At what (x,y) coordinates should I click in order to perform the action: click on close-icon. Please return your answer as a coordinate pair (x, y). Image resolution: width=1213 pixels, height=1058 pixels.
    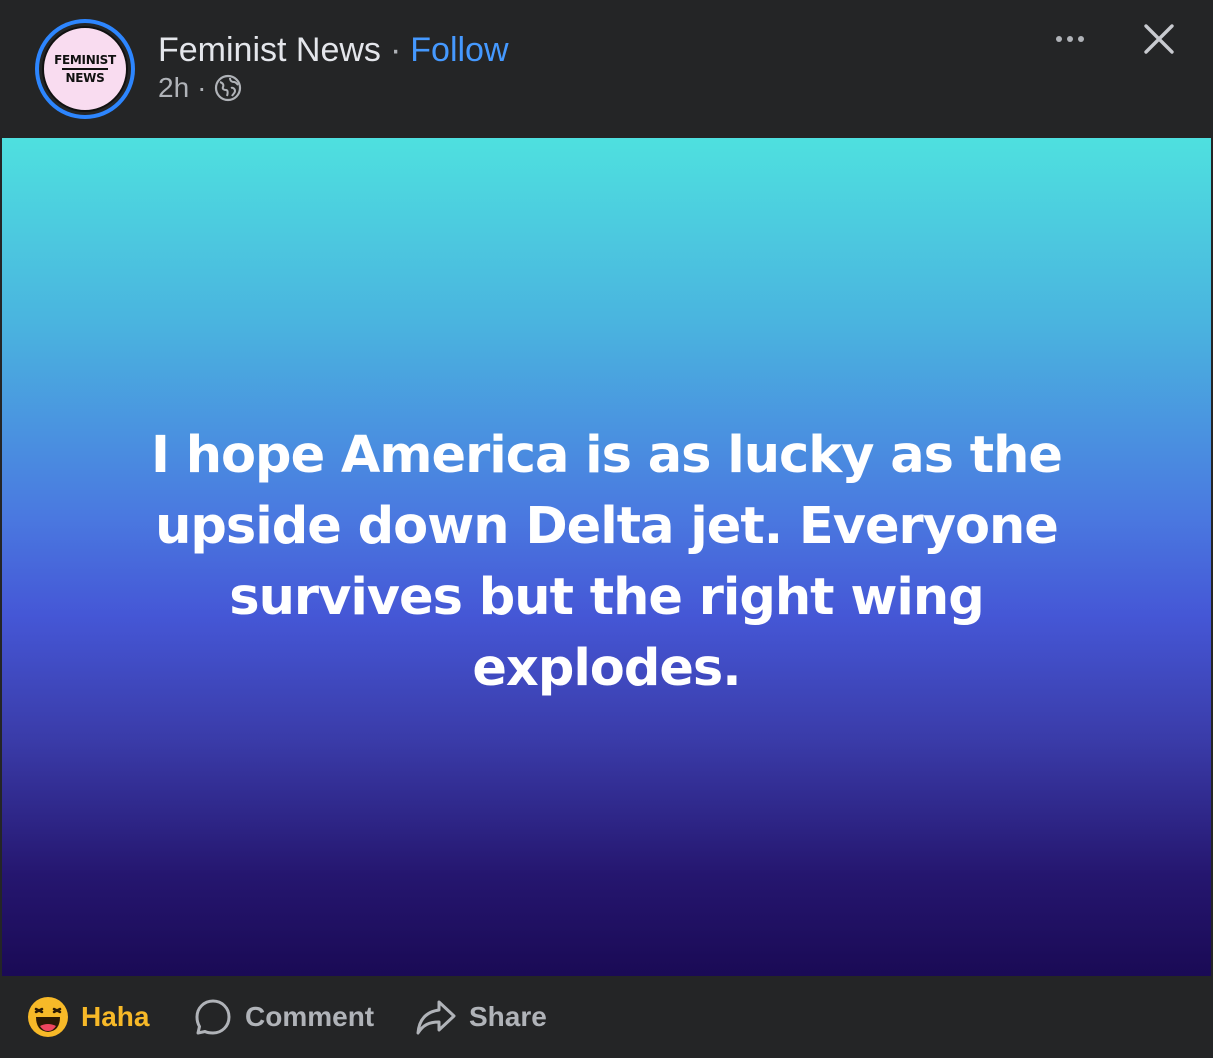
    Looking at the image, I should click on (1159, 39).